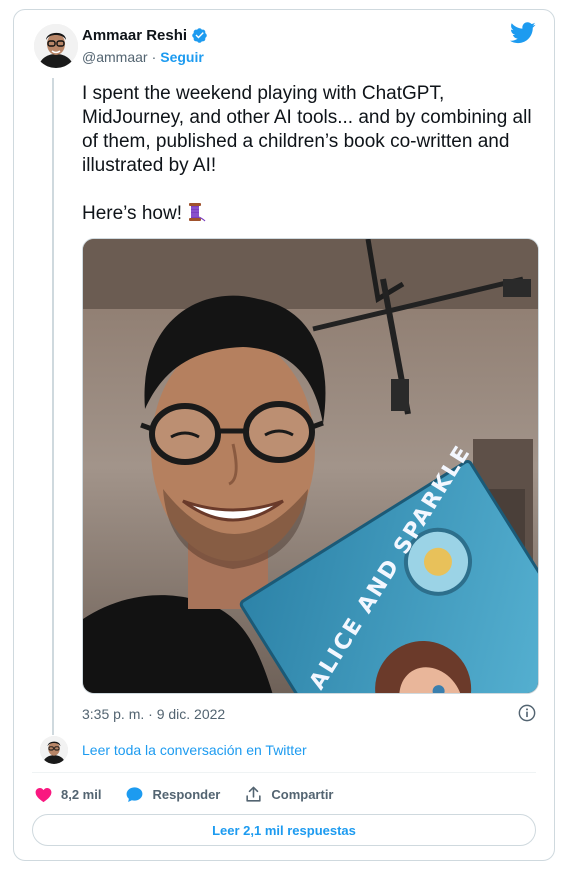 Image resolution: width=572 pixels, height=880 pixels. I want to click on reply-bubble-icon, so click(135, 794).